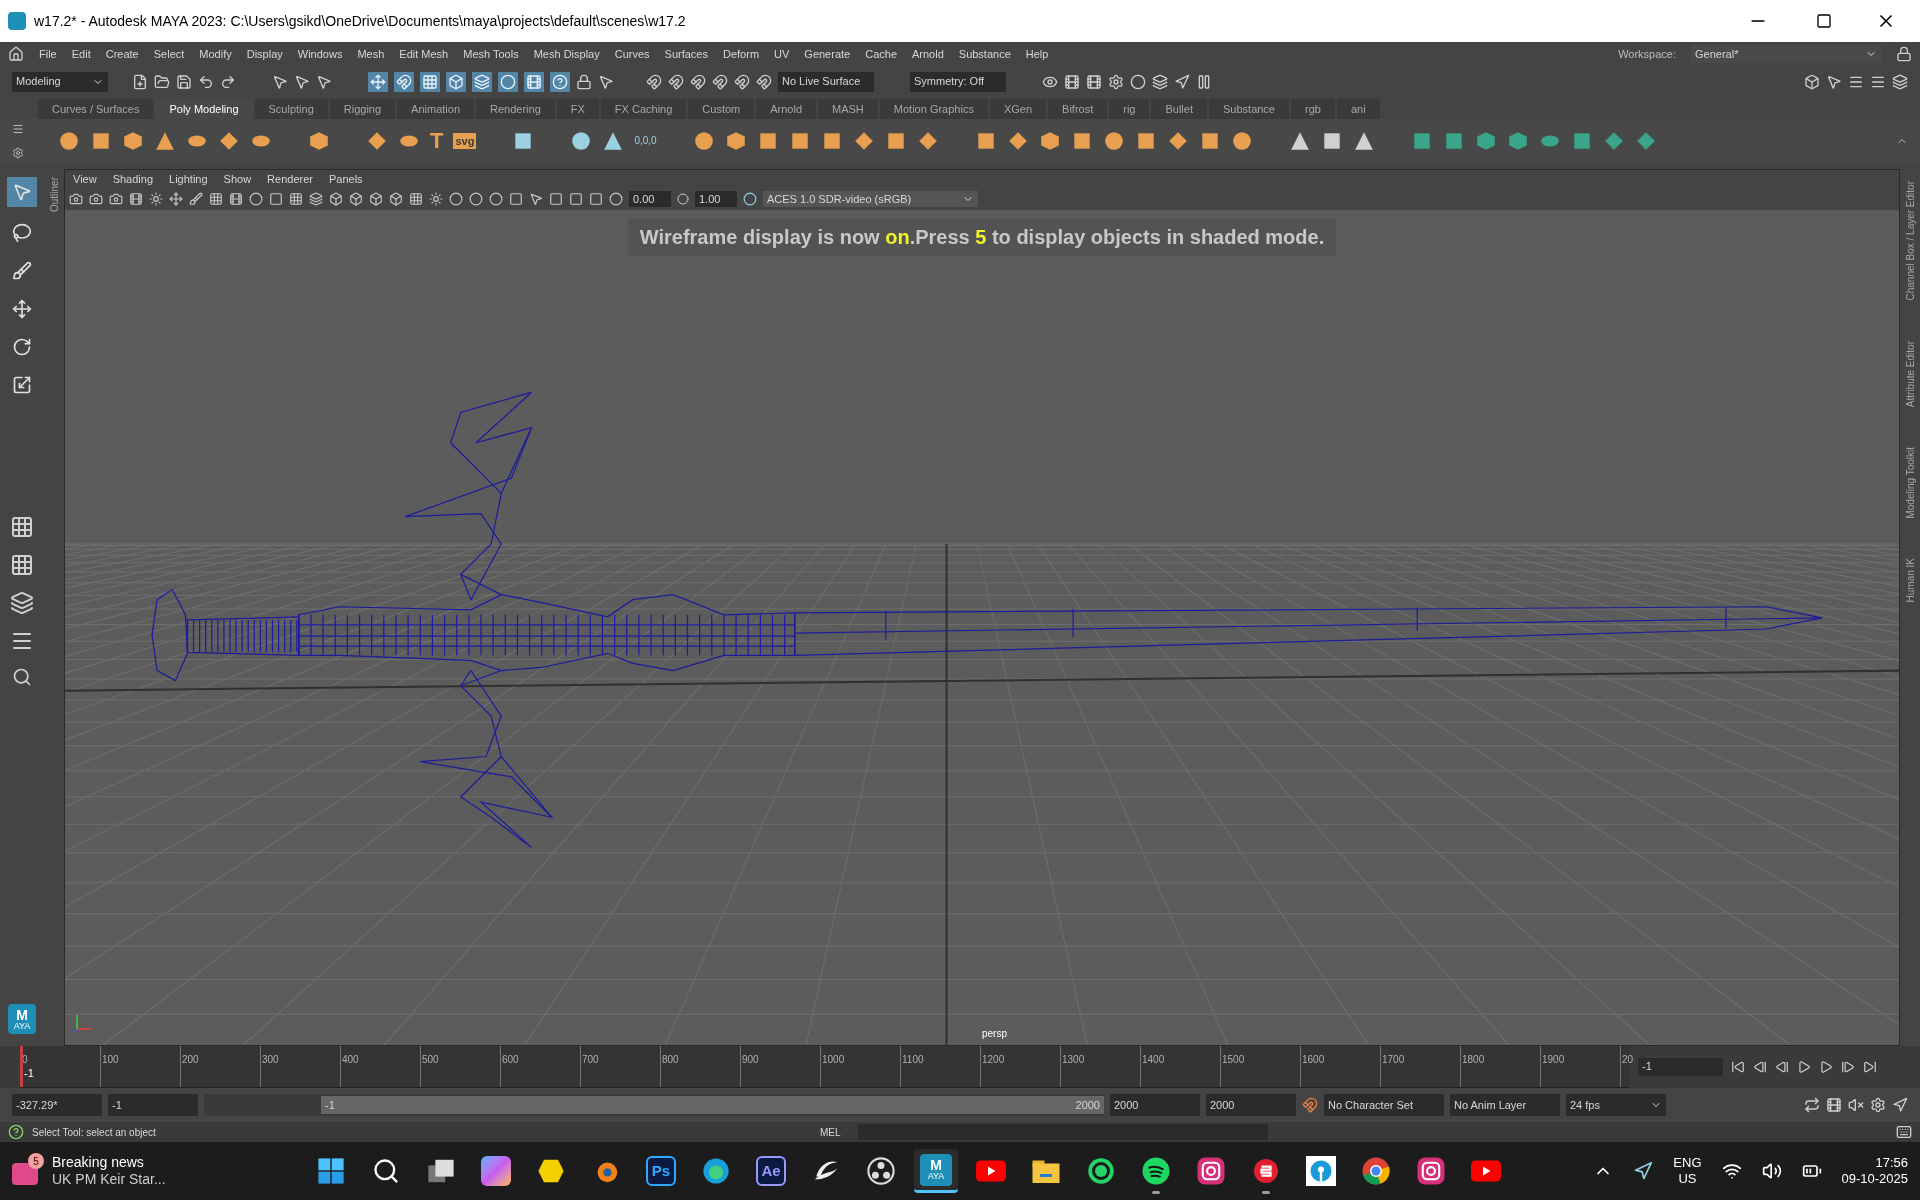 The width and height of the screenshot is (1920, 1200). Describe the element at coordinates (742, 81) in the screenshot. I see `magnet-icon` at that location.